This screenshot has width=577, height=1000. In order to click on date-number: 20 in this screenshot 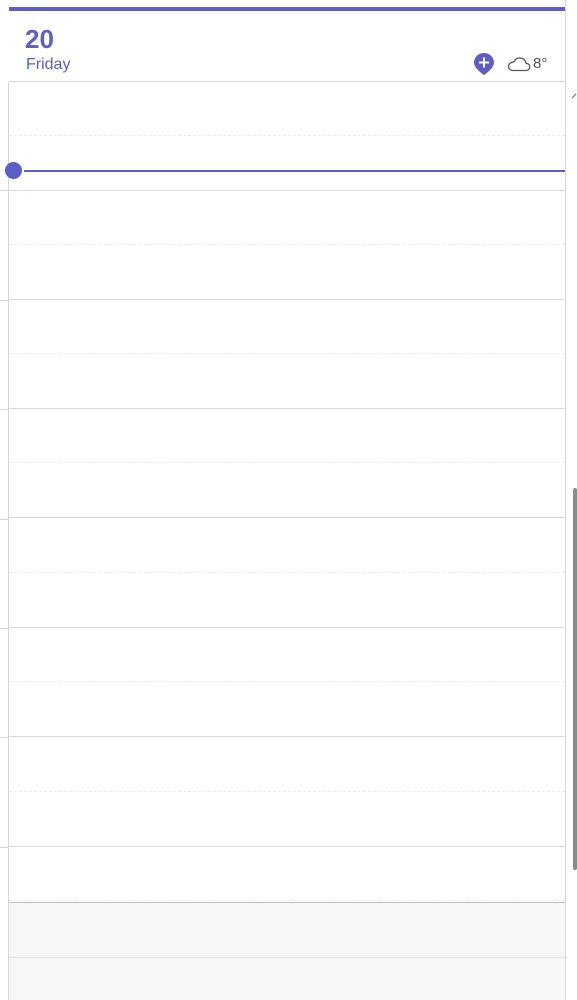, I will do `click(39, 39)`.